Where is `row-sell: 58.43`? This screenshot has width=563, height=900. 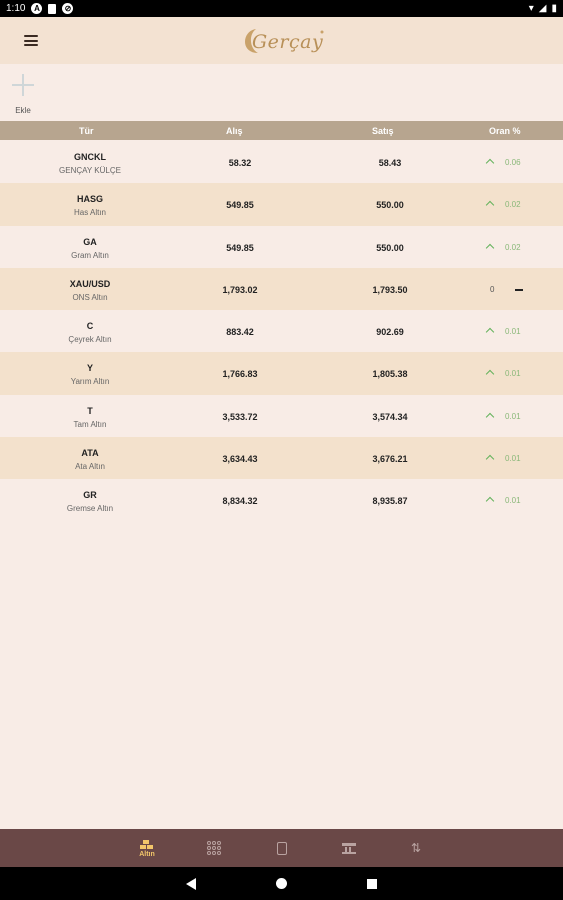
row-sell: 58.43 is located at coordinates (390, 163).